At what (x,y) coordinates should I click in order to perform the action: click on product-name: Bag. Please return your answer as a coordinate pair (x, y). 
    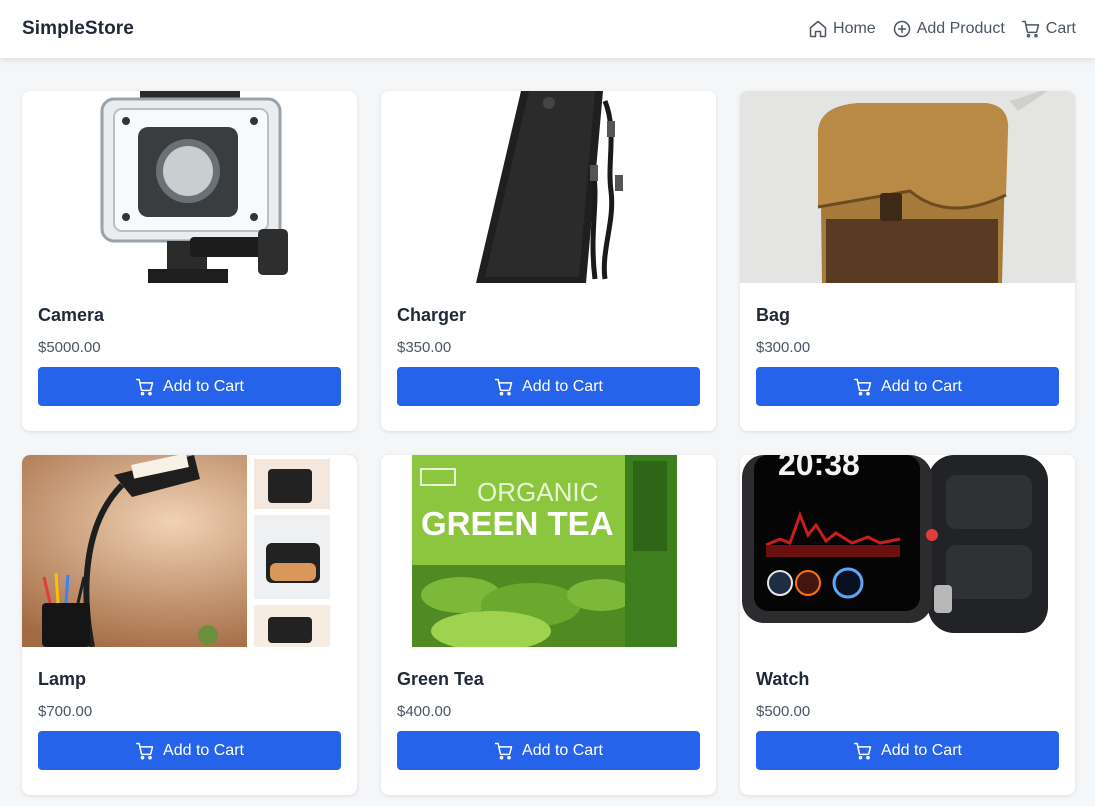
    Looking at the image, I should click on (773, 315).